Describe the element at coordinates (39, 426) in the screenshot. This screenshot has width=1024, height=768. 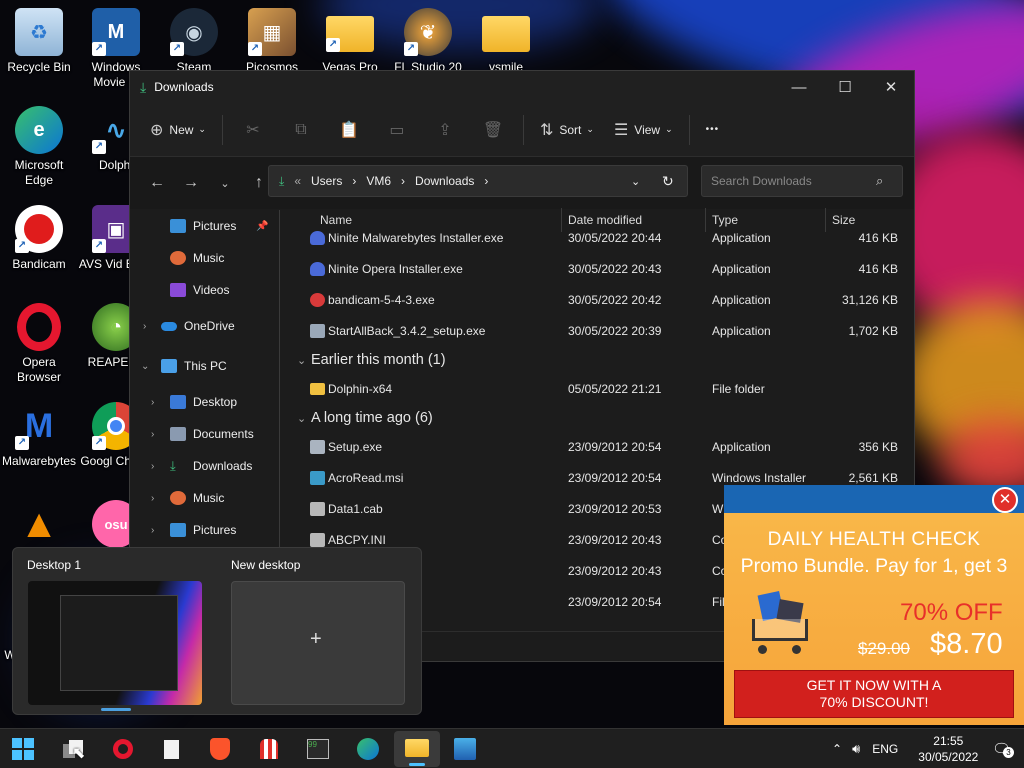
I see `malwarebytes-icon: M ↗` at that location.